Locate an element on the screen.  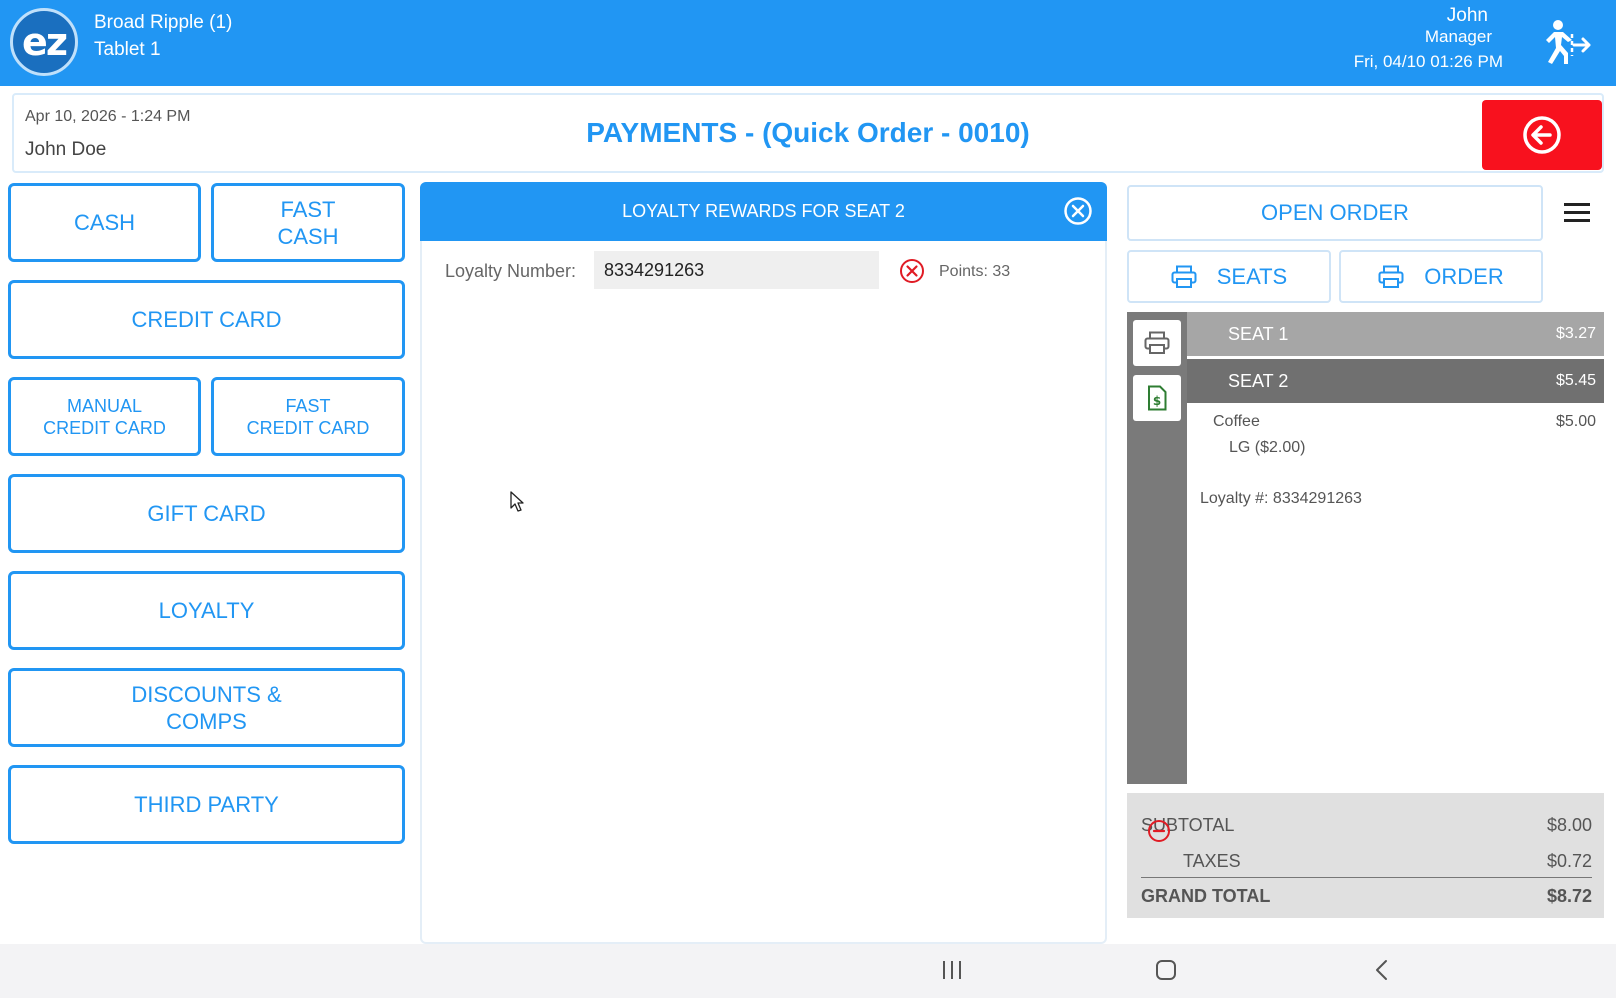
store-name: Broad Ripple (1) is located at coordinates (163, 22).